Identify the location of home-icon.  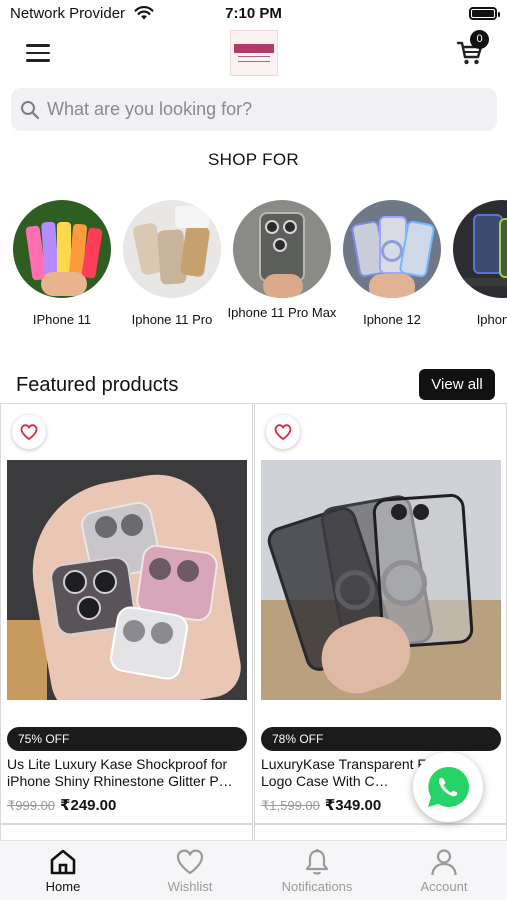
(63, 862).